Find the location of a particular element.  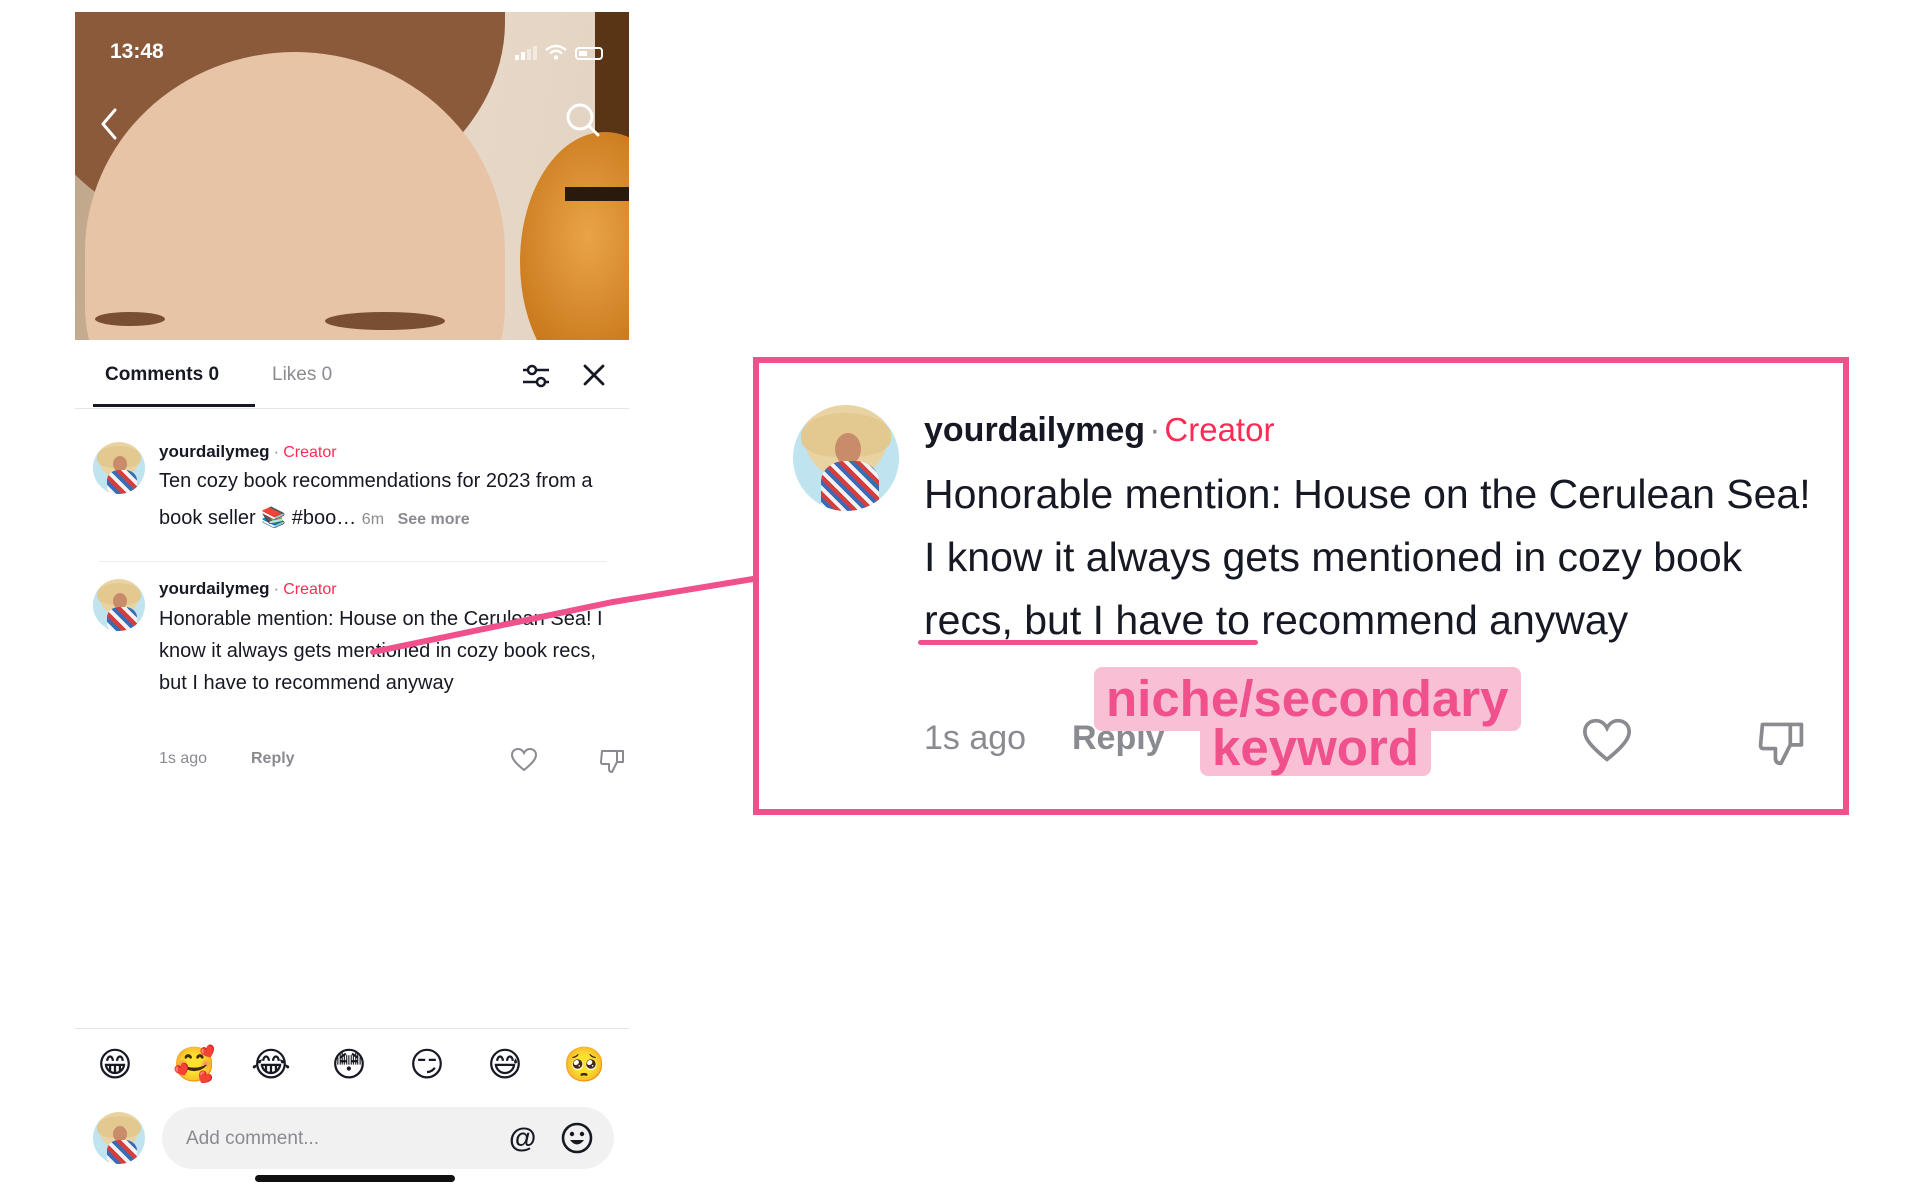

tab-comments: Comments 0 is located at coordinates (162, 375).